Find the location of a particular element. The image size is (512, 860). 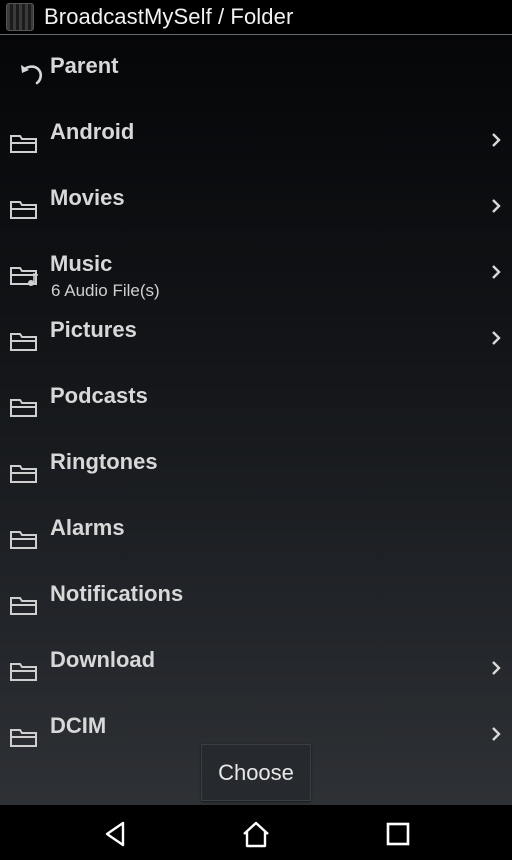

navigation-bar is located at coordinates (256, 832).